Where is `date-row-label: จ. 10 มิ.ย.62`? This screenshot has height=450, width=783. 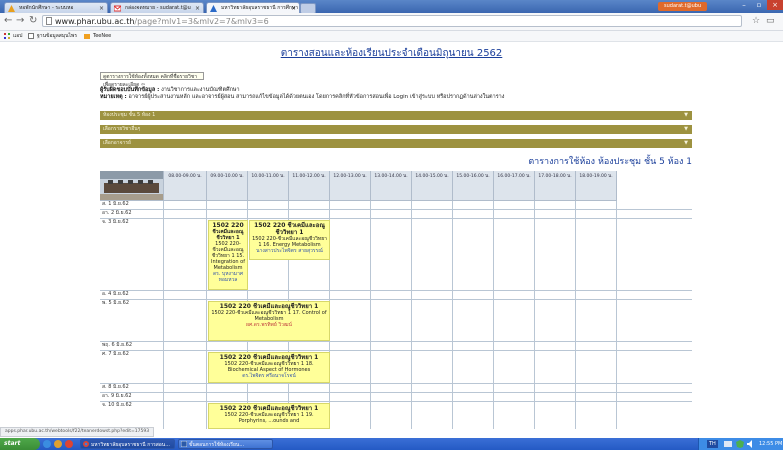 date-row-label: จ. 10 มิ.ย.62 is located at coordinates (132, 415).